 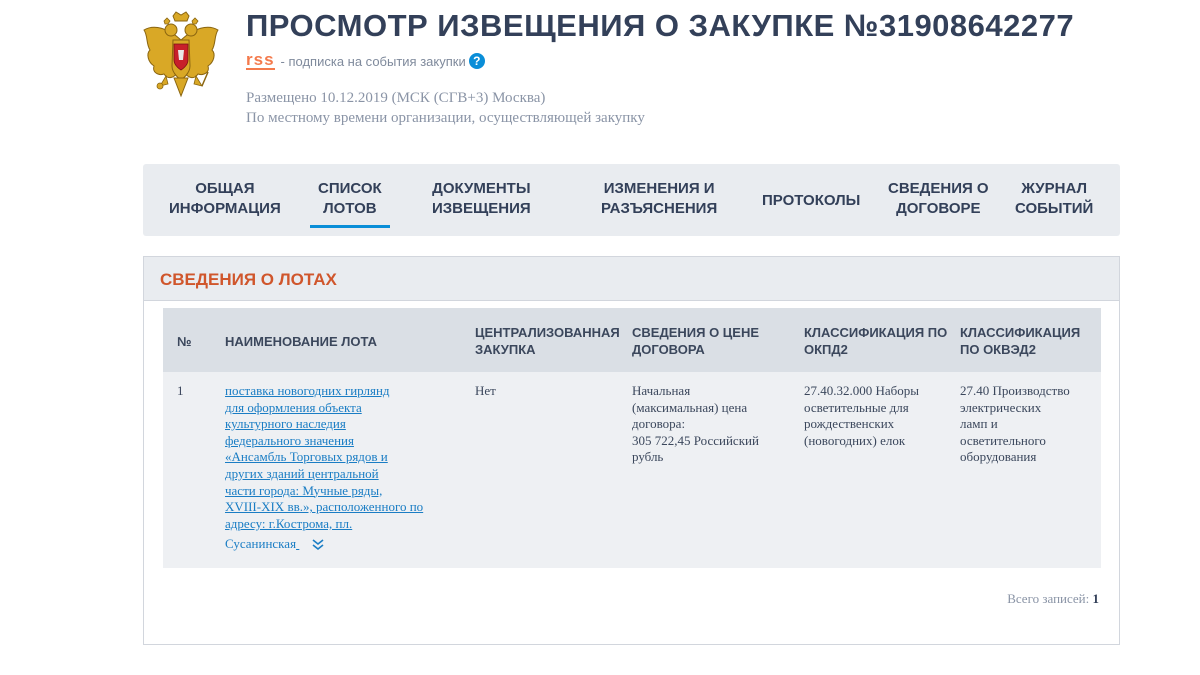 I want to click on column-header-line: закупка, so click(x=505, y=349).